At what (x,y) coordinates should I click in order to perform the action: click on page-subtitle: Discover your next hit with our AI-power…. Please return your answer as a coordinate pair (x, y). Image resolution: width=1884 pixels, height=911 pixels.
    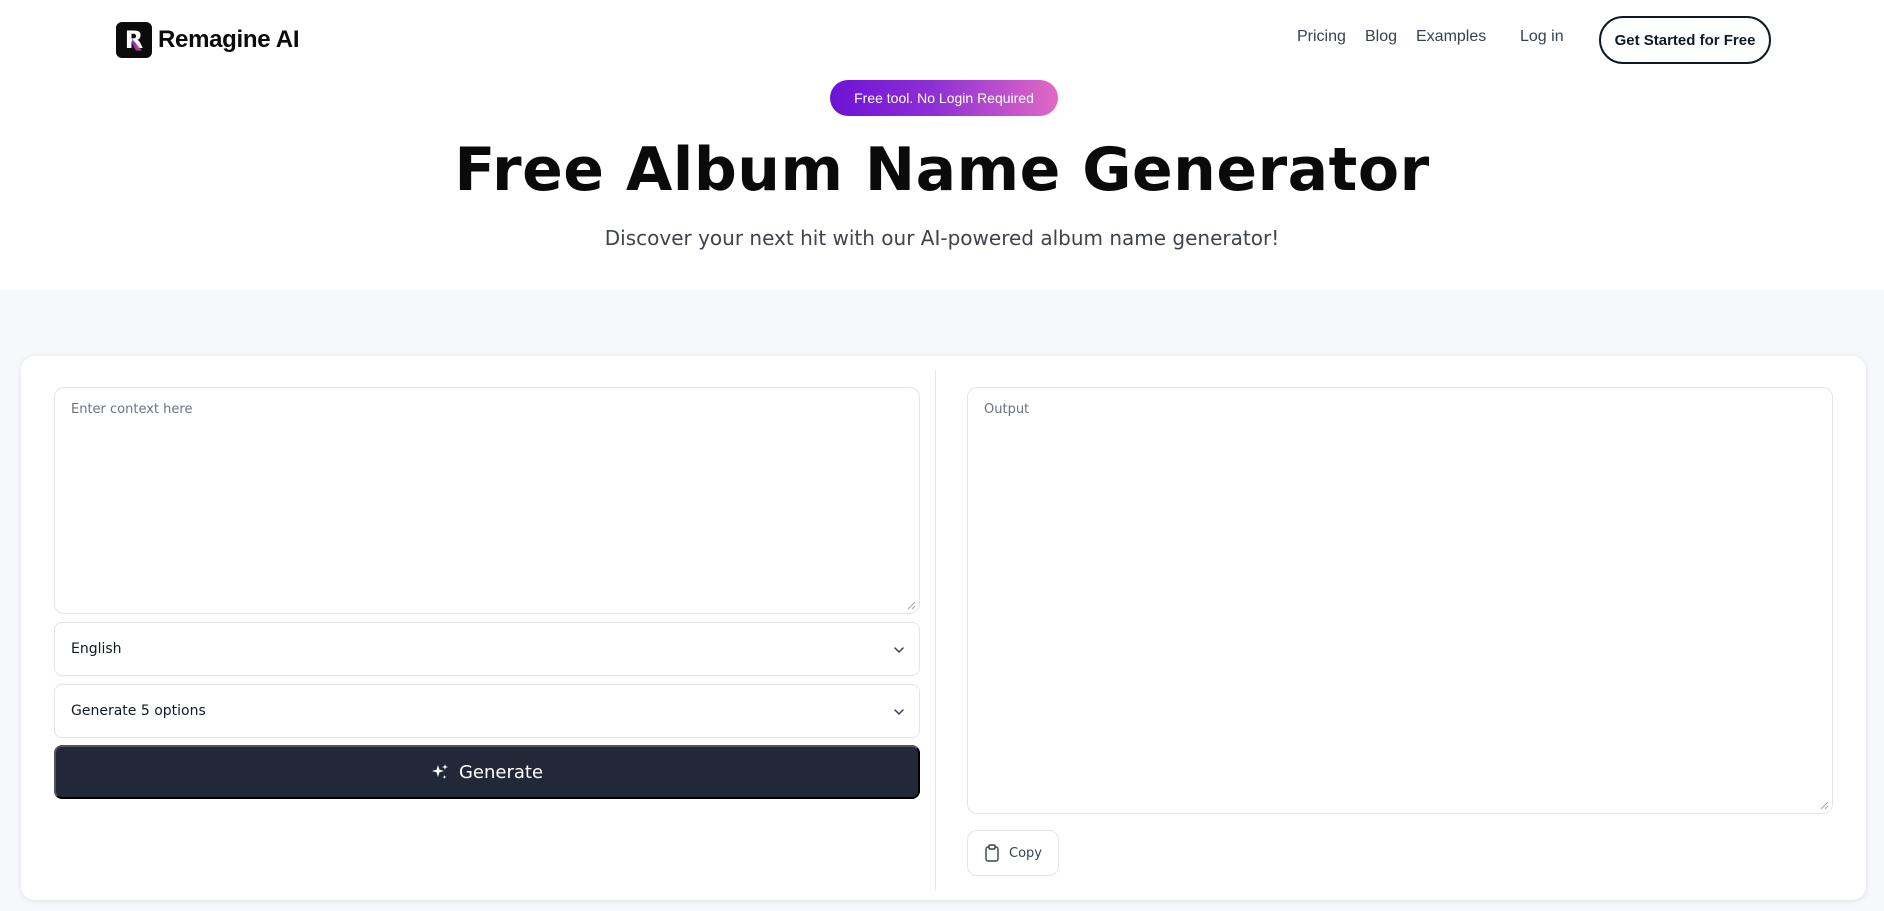
    Looking at the image, I should click on (942, 238).